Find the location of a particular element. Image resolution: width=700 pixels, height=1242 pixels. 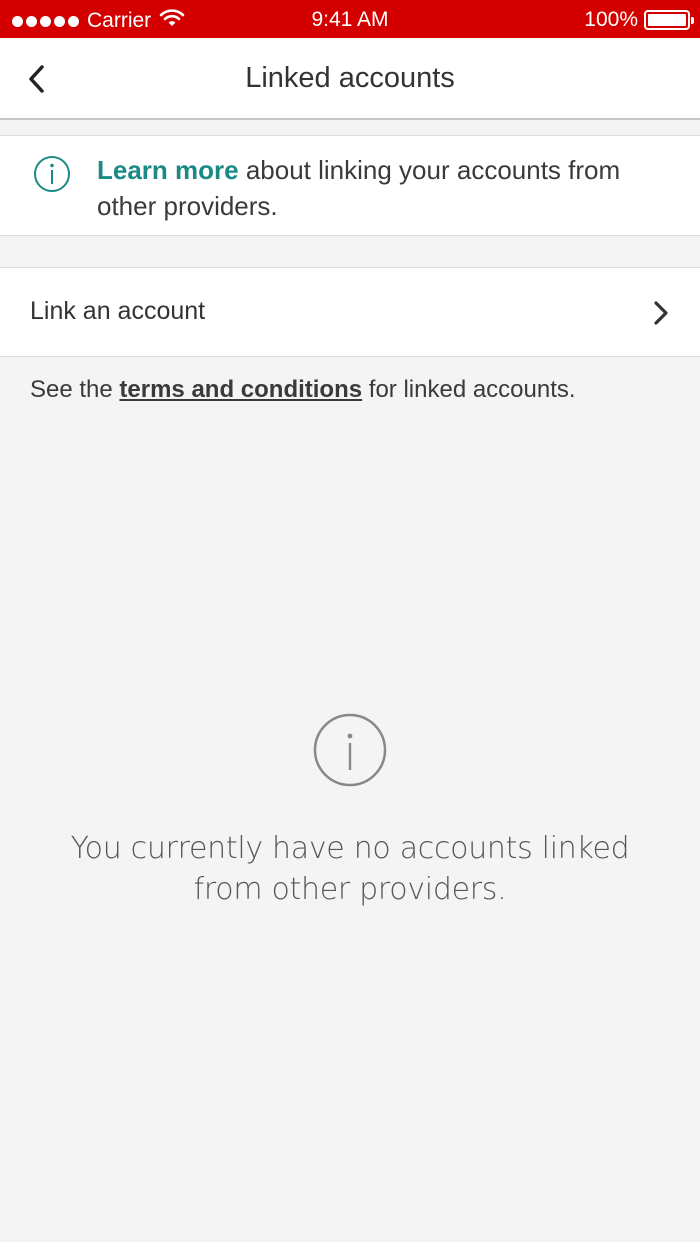

status-bar: Carrier 9:41 AM 100% is located at coordinates (350, 19).